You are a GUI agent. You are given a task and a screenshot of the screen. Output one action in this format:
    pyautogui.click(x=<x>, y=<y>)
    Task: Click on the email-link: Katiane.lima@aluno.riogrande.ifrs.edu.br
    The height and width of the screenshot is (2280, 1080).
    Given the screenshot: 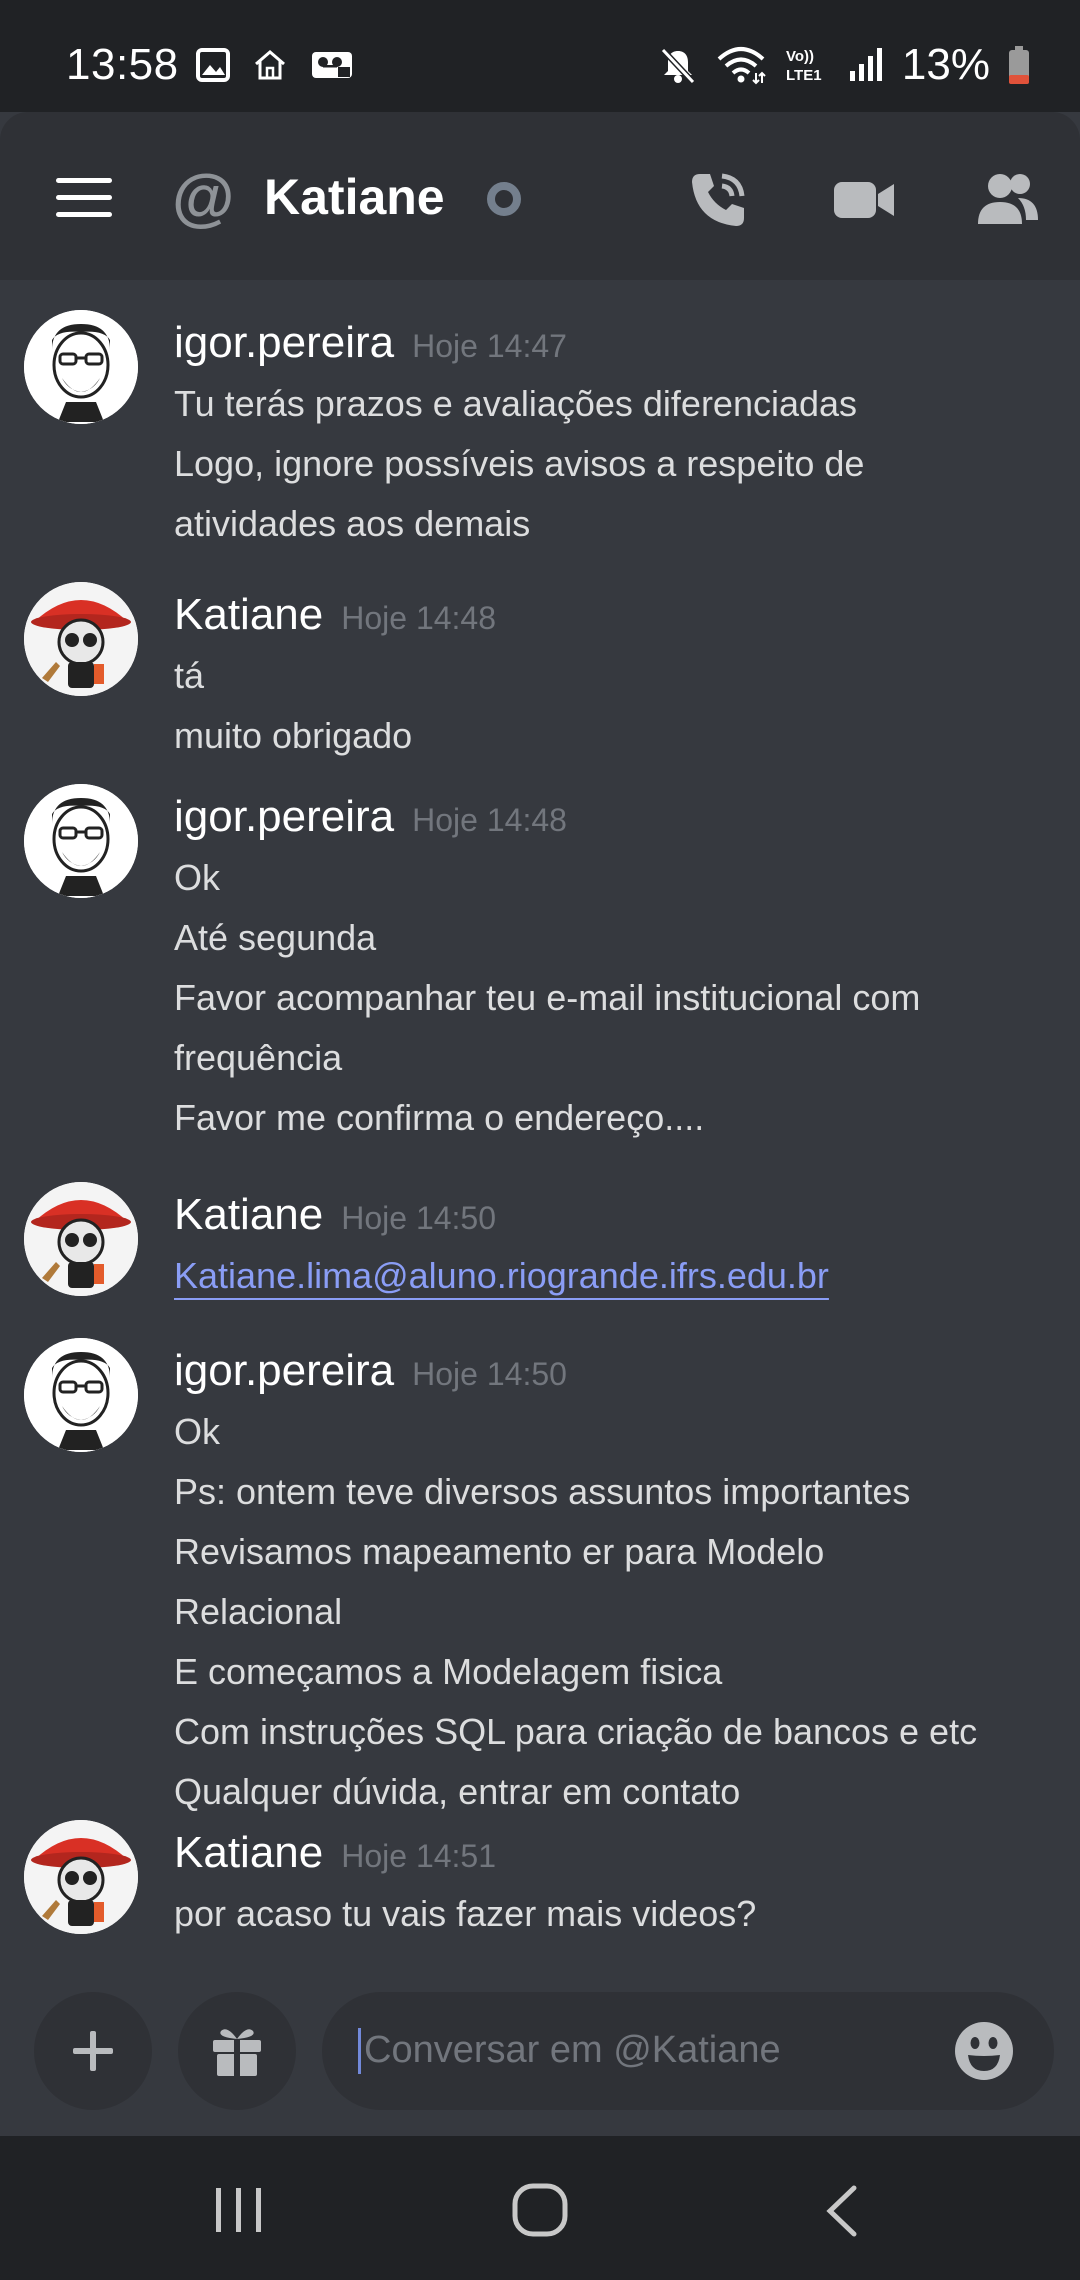 What is the action you would take?
    pyautogui.click(x=614, y=1276)
    